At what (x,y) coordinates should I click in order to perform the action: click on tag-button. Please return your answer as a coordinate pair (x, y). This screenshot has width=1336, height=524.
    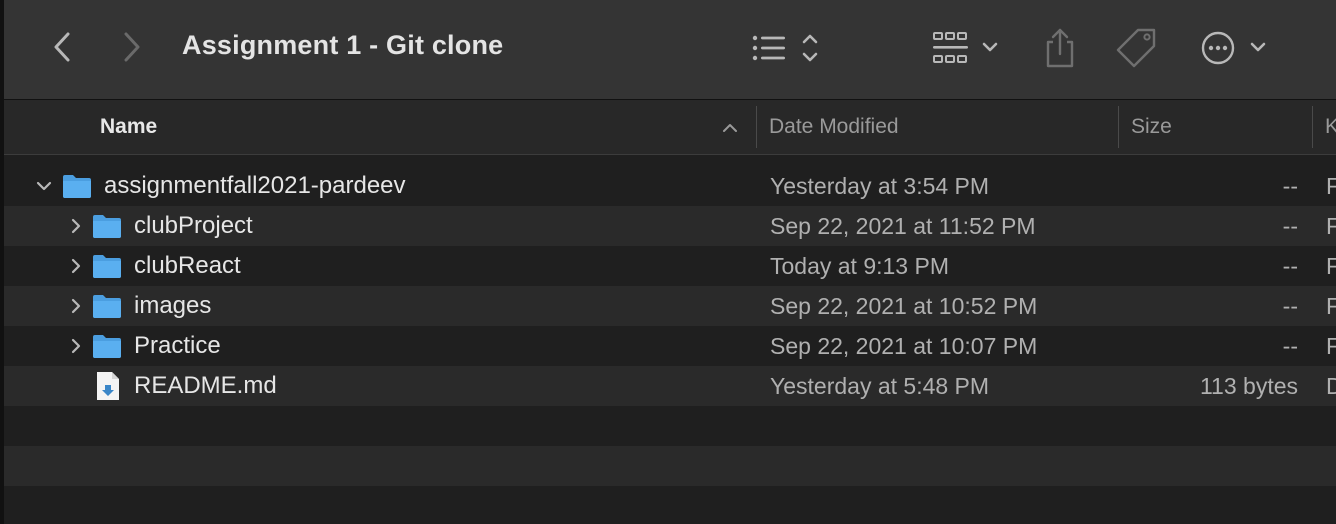
    Looking at the image, I should click on (1137, 48).